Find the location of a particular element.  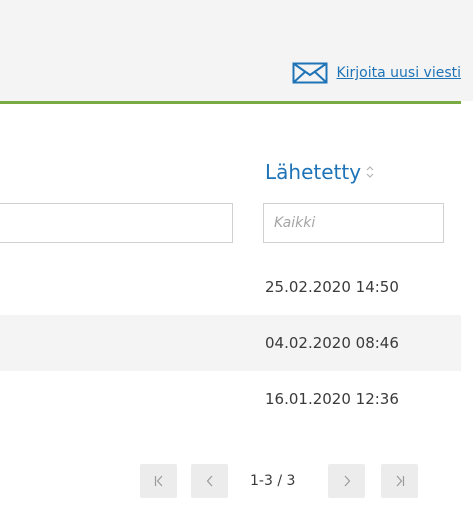

header-accent-line is located at coordinates (230, 102).